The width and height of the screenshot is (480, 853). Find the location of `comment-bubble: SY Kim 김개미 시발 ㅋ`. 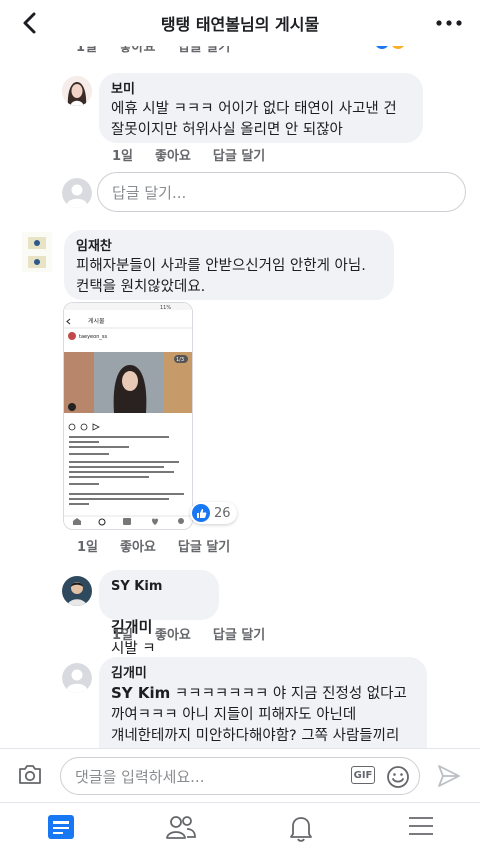

comment-bubble: SY Kim 김개미 시발 ㅋ is located at coordinates (159, 613).